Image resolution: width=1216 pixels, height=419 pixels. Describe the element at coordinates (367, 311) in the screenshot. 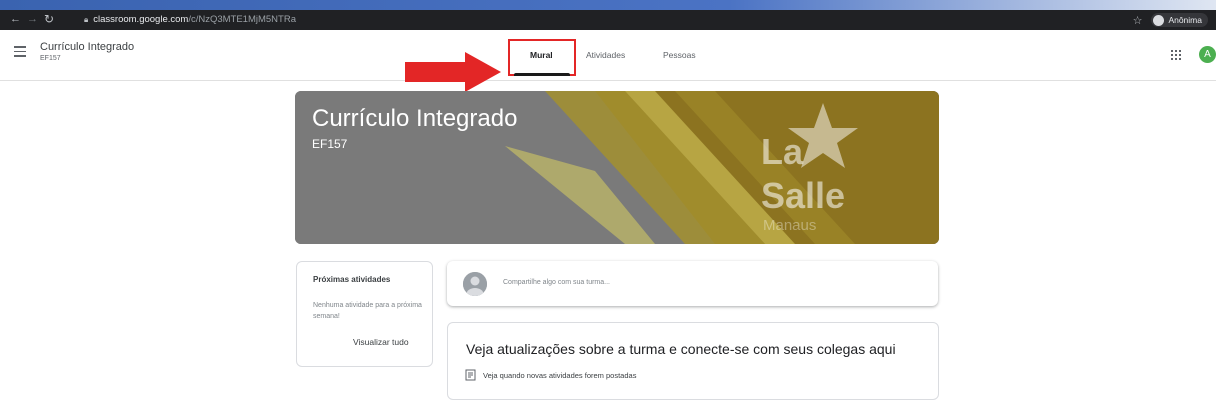

I see `upcoming-empty-text: Nenhuma atividade para a próxima semana!` at that location.